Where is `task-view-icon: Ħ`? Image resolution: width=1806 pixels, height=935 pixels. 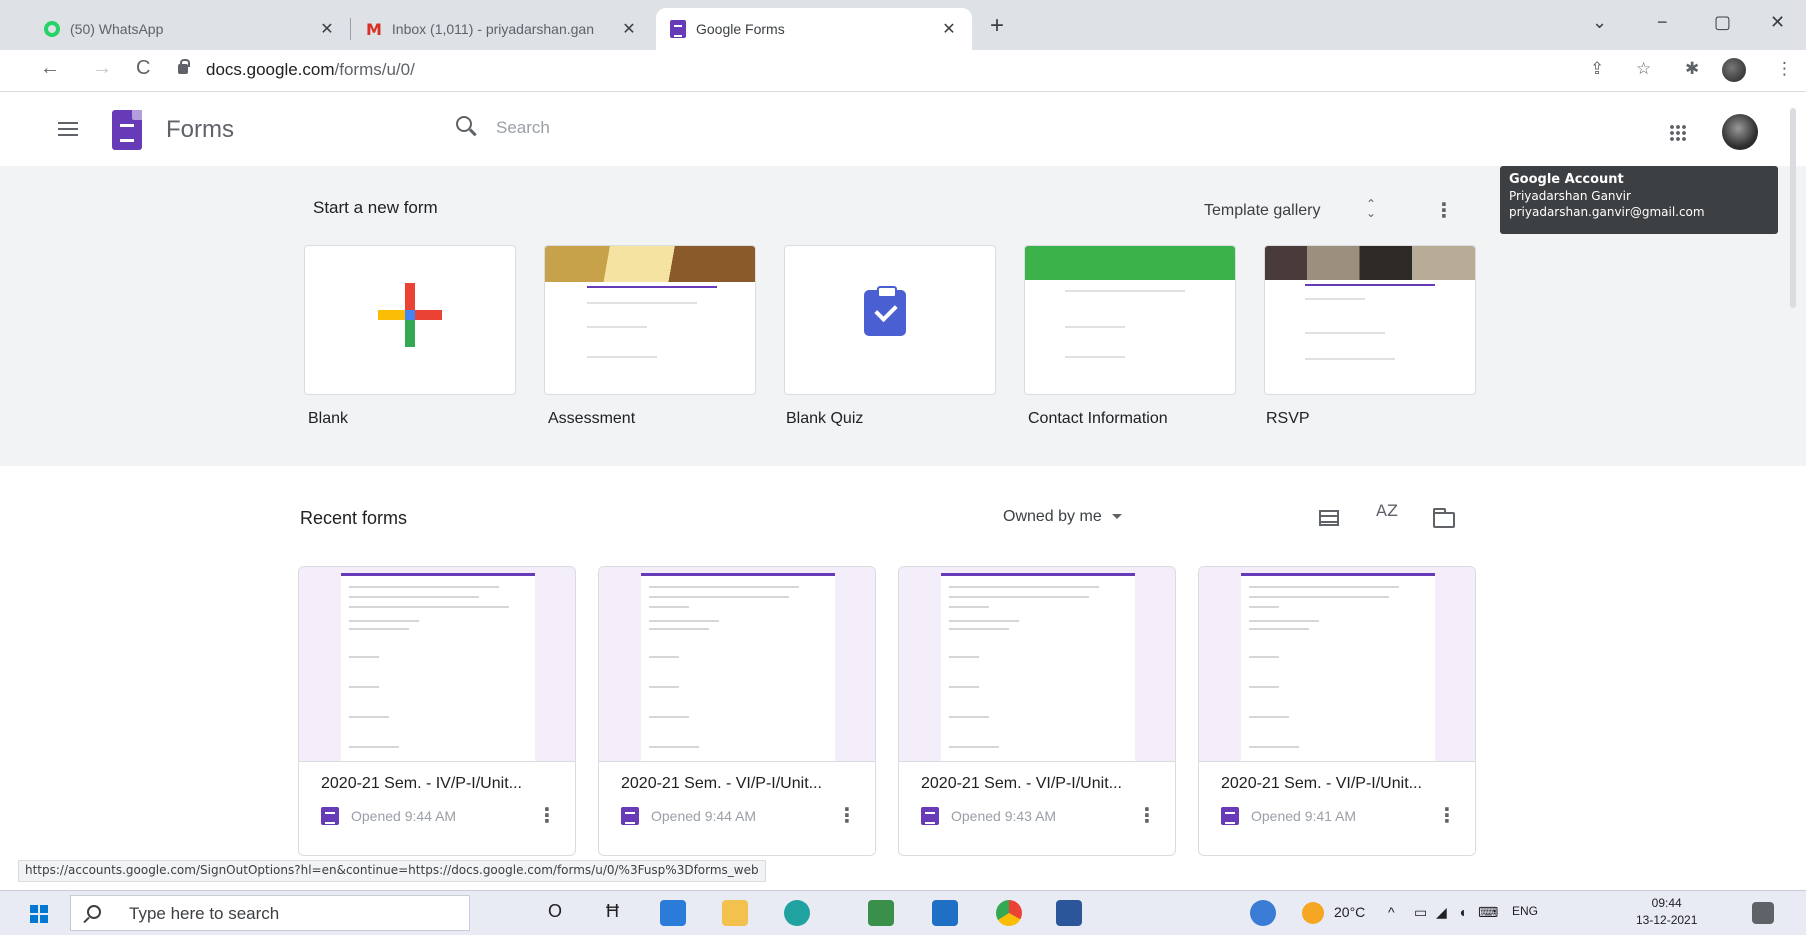
task-view-icon: Ħ is located at coordinates (612, 911).